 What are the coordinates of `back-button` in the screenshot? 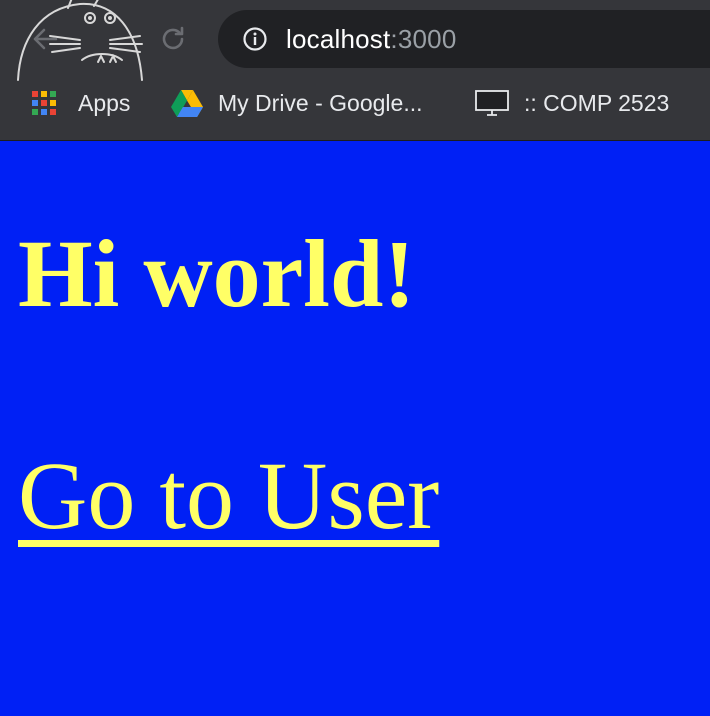 It's located at (45, 39).